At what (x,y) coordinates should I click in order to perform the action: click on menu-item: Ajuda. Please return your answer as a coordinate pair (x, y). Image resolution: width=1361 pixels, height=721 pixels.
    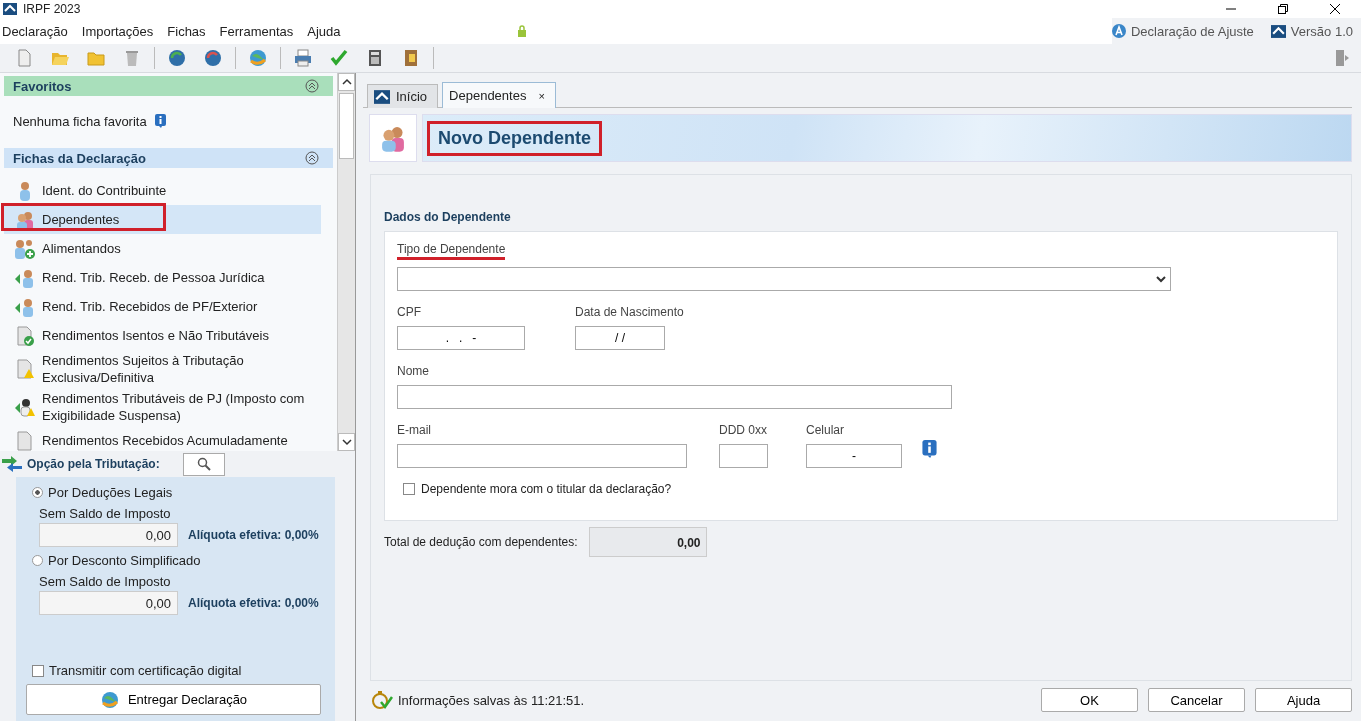
    Looking at the image, I should click on (324, 31).